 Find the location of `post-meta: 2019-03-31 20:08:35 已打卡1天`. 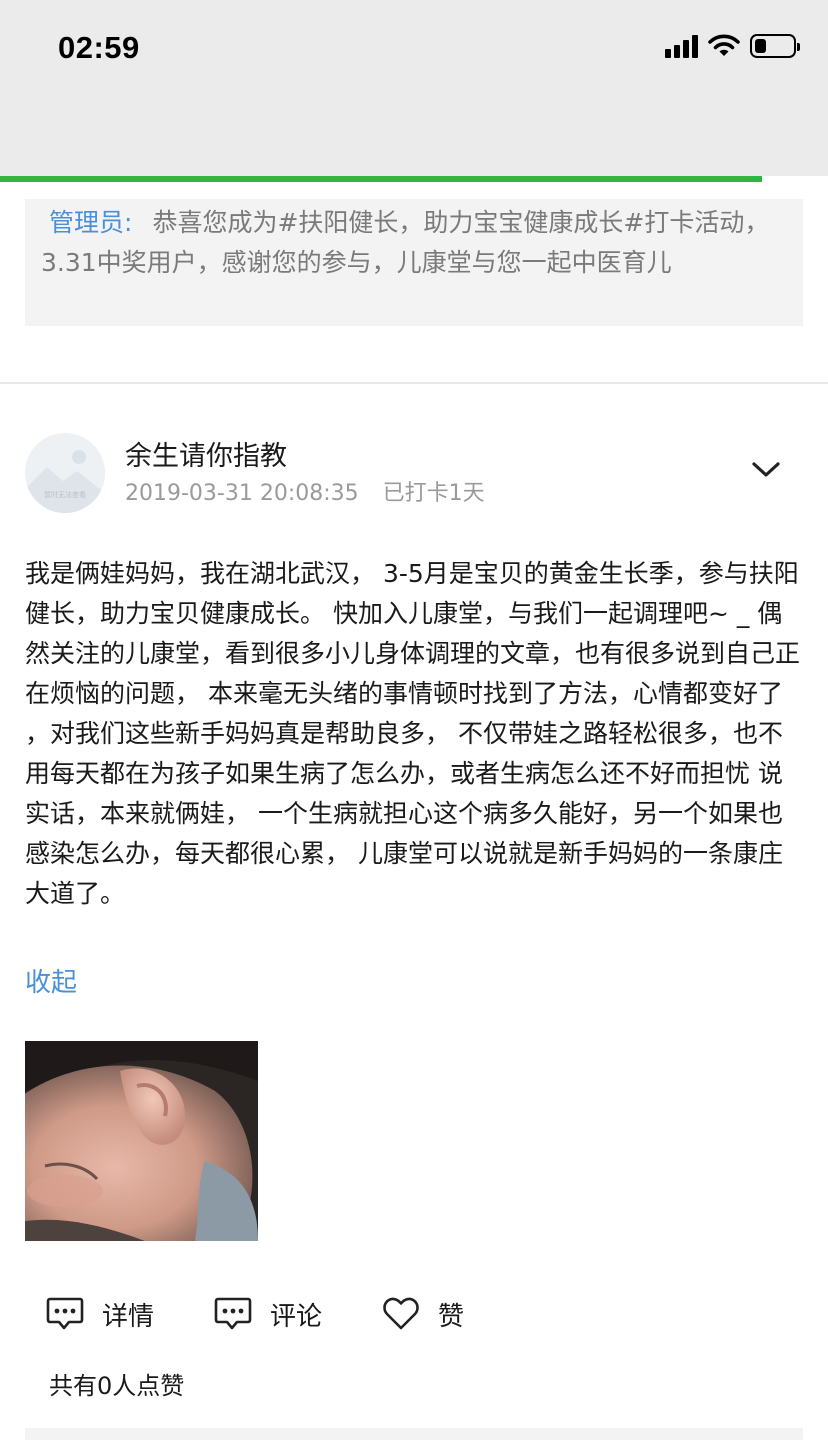

post-meta: 2019-03-31 20:08:35 已打卡1天 is located at coordinates (305, 491).